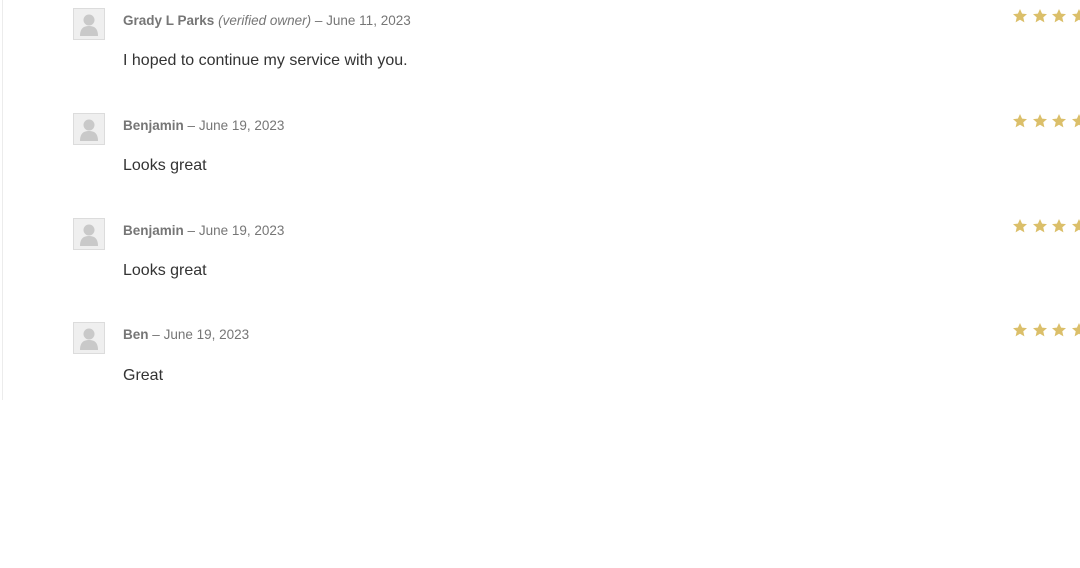 The height and width of the screenshot is (568, 1080). Describe the element at coordinates (368, 20) in the screenshot. I see `review-date: June 11, 2023` at that location.